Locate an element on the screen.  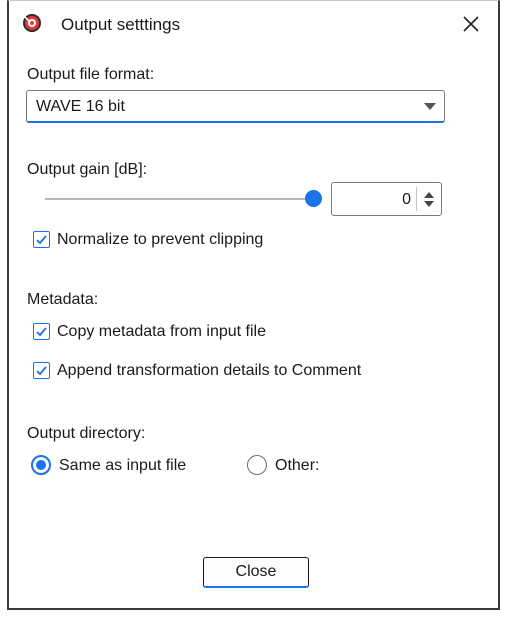
radio-same-as-input: Same as input file is located at coordinates (121, 467).